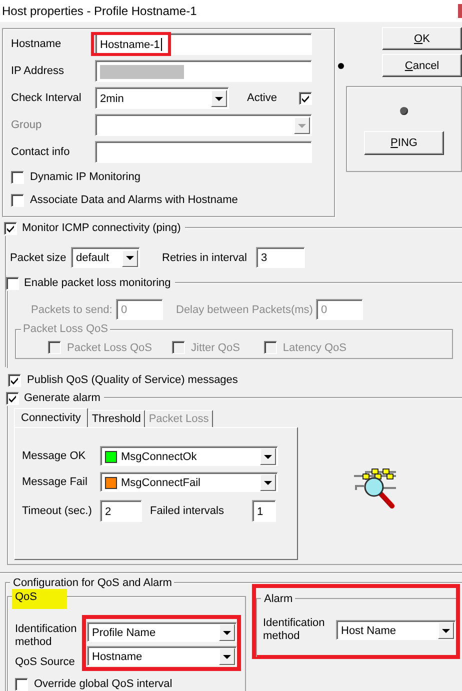 This screenshot has height=691, width=462. What do you see at coordinates (36, 44) in the screenshot?
I see `field-label: Hostname` at bounding box center [36, 44].